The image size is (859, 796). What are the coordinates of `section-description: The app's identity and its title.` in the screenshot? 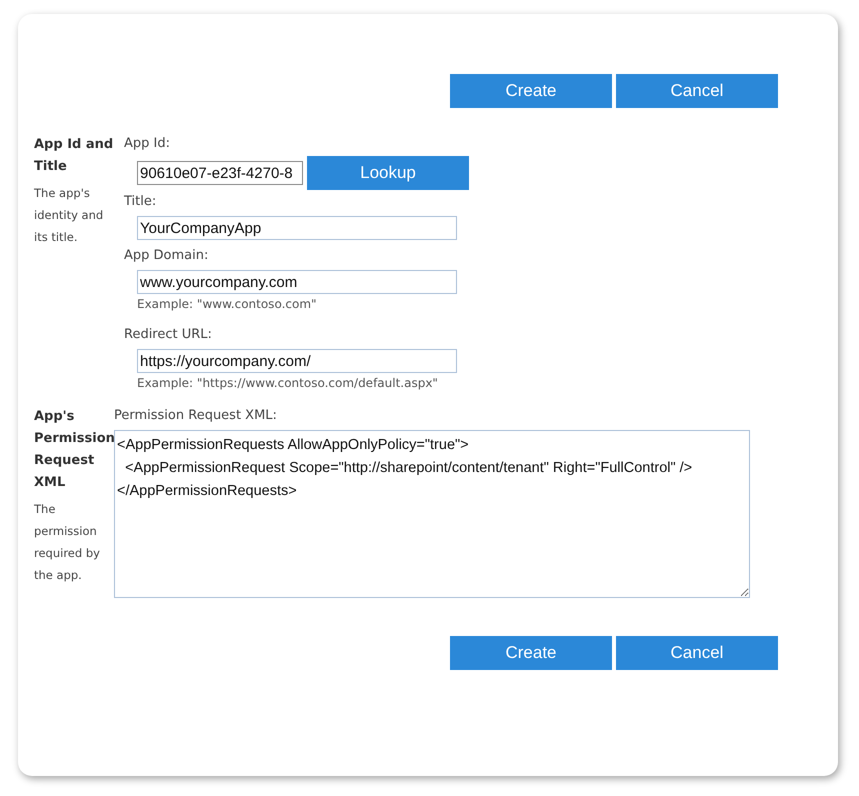 It's located at (69, 215).